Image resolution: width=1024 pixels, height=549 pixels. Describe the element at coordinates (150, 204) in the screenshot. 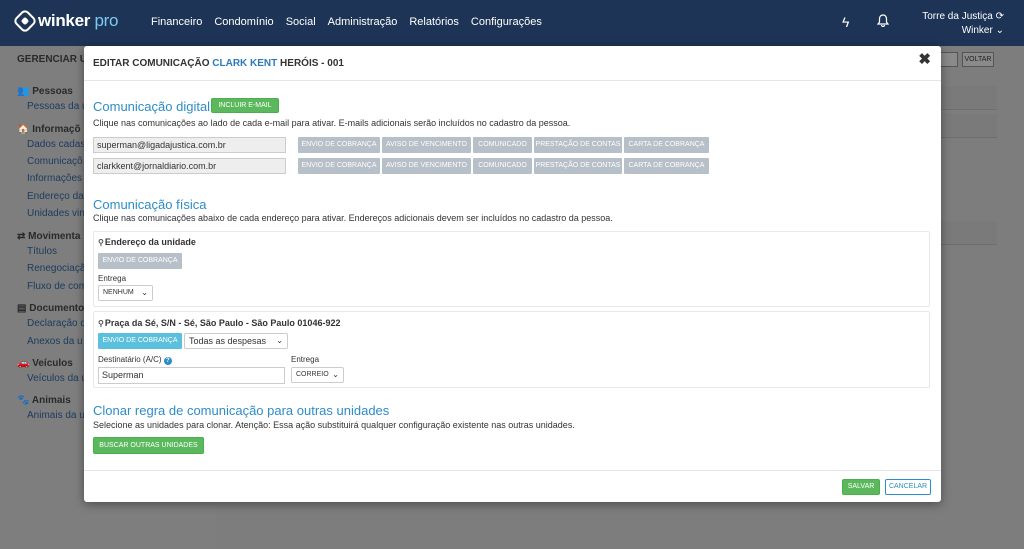

I see `physical-heading: Comunicação física` at that location.